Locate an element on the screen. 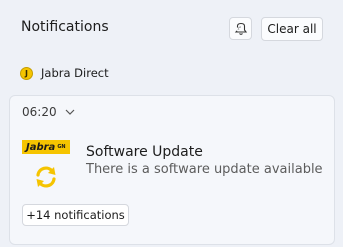  chevron-down-icon is located at coordinates (70, 112).